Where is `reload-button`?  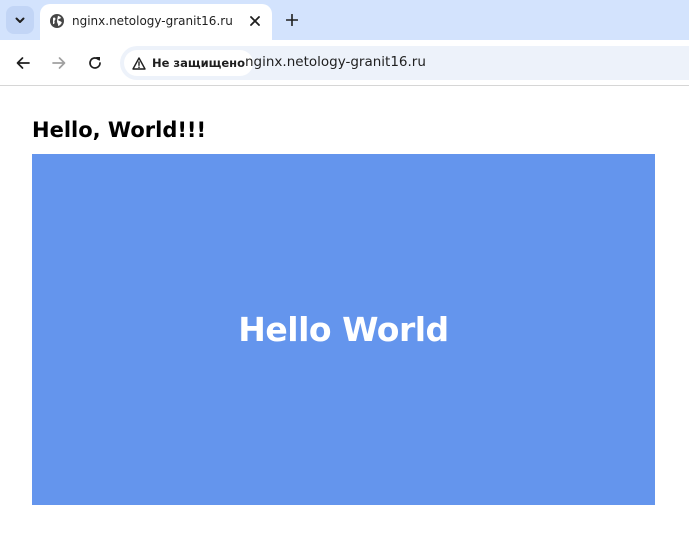 reload-button is located at coordinates (95, 63).